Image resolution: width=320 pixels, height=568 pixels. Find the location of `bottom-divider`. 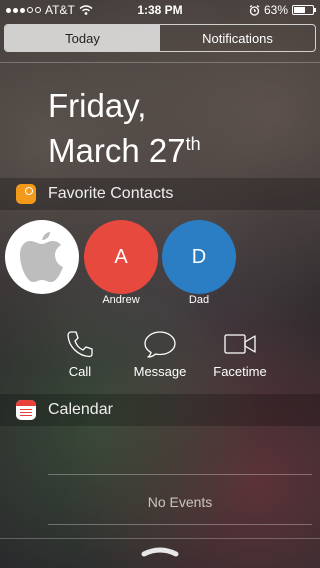

bottom-divider is located at coordinates (160, 538).